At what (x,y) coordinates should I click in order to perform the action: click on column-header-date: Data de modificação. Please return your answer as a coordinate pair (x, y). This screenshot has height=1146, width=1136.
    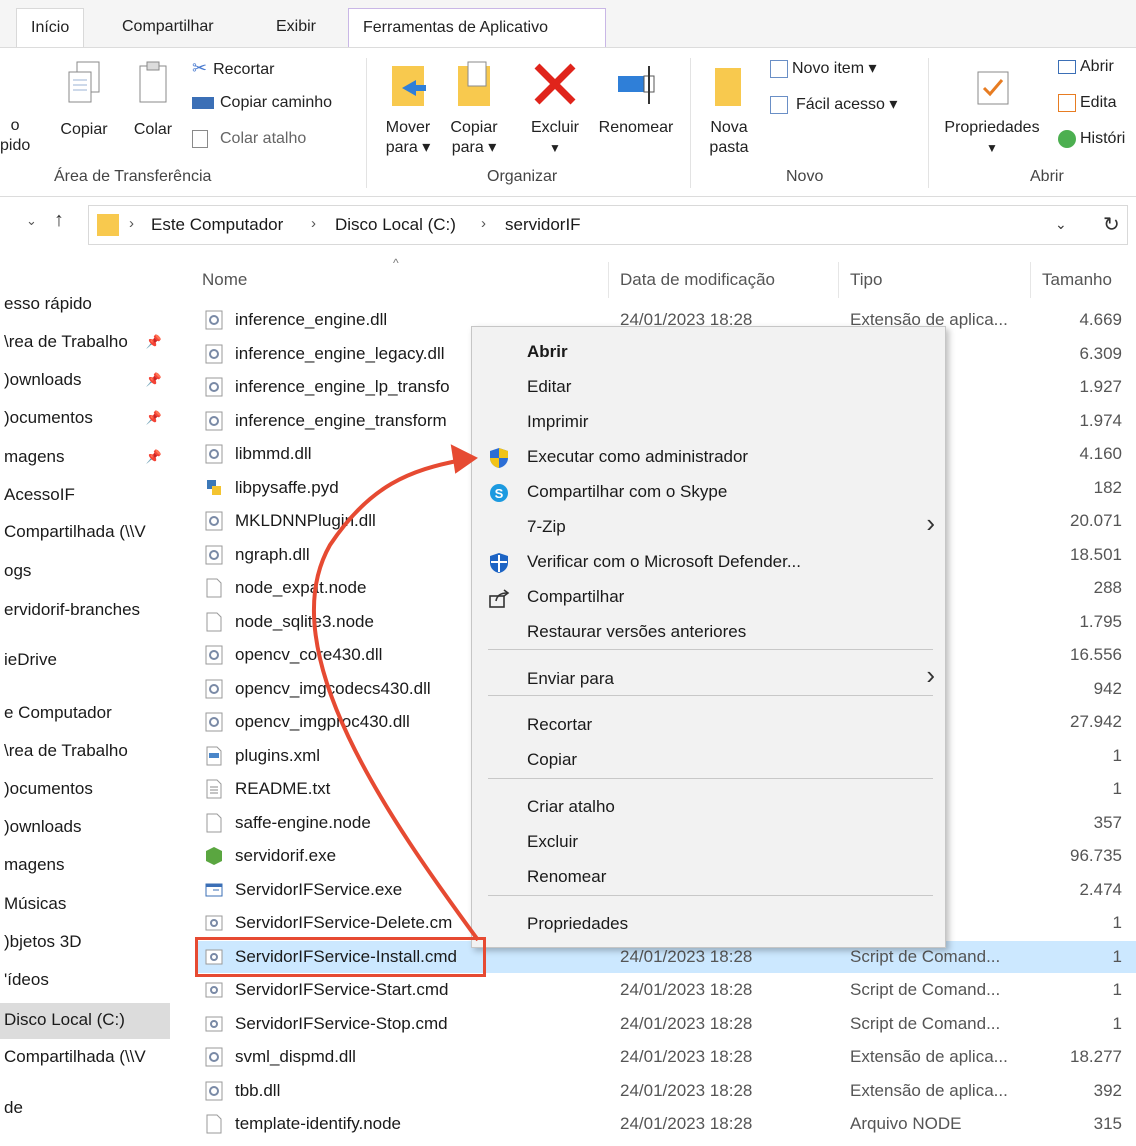
    Looking at the image, I should click on (697, 280).